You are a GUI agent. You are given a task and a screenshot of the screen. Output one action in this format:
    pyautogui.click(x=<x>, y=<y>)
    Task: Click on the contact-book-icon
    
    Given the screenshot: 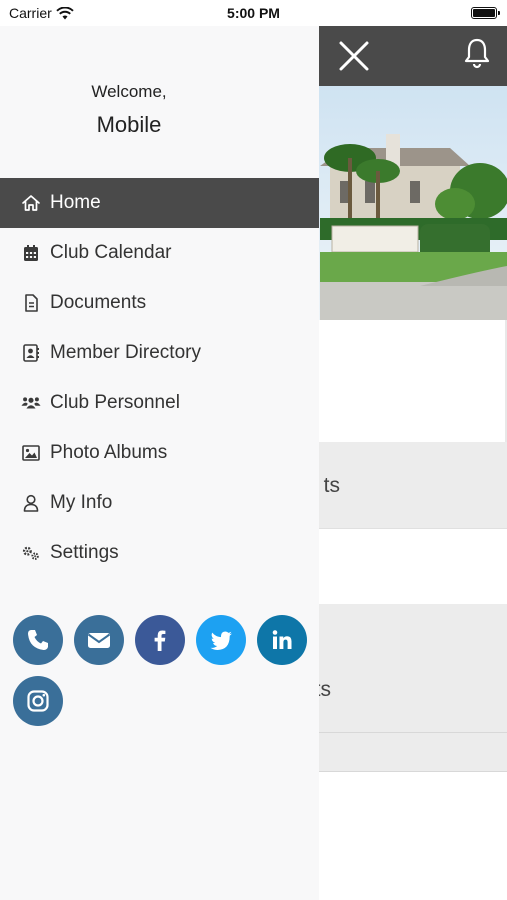 What is the action you would take?
    pyautogui.click(x=31, y=353)
    